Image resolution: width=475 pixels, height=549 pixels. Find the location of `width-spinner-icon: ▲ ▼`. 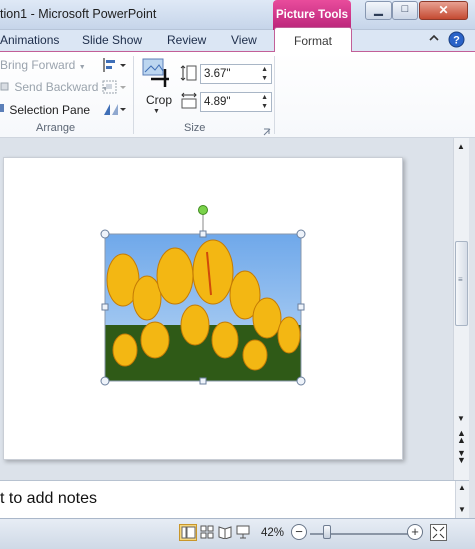

width-spinner-icon: ▲ ▼ is located at coordinates (264, 102).